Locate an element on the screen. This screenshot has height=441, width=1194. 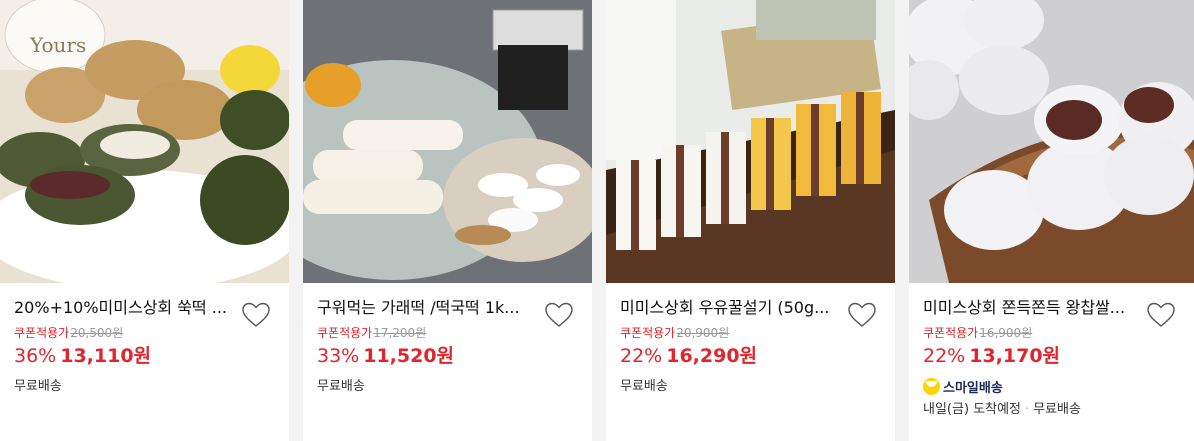
coupon-price-line: 쿠폰적용가20,500원 is located at coordinates (144, 333).